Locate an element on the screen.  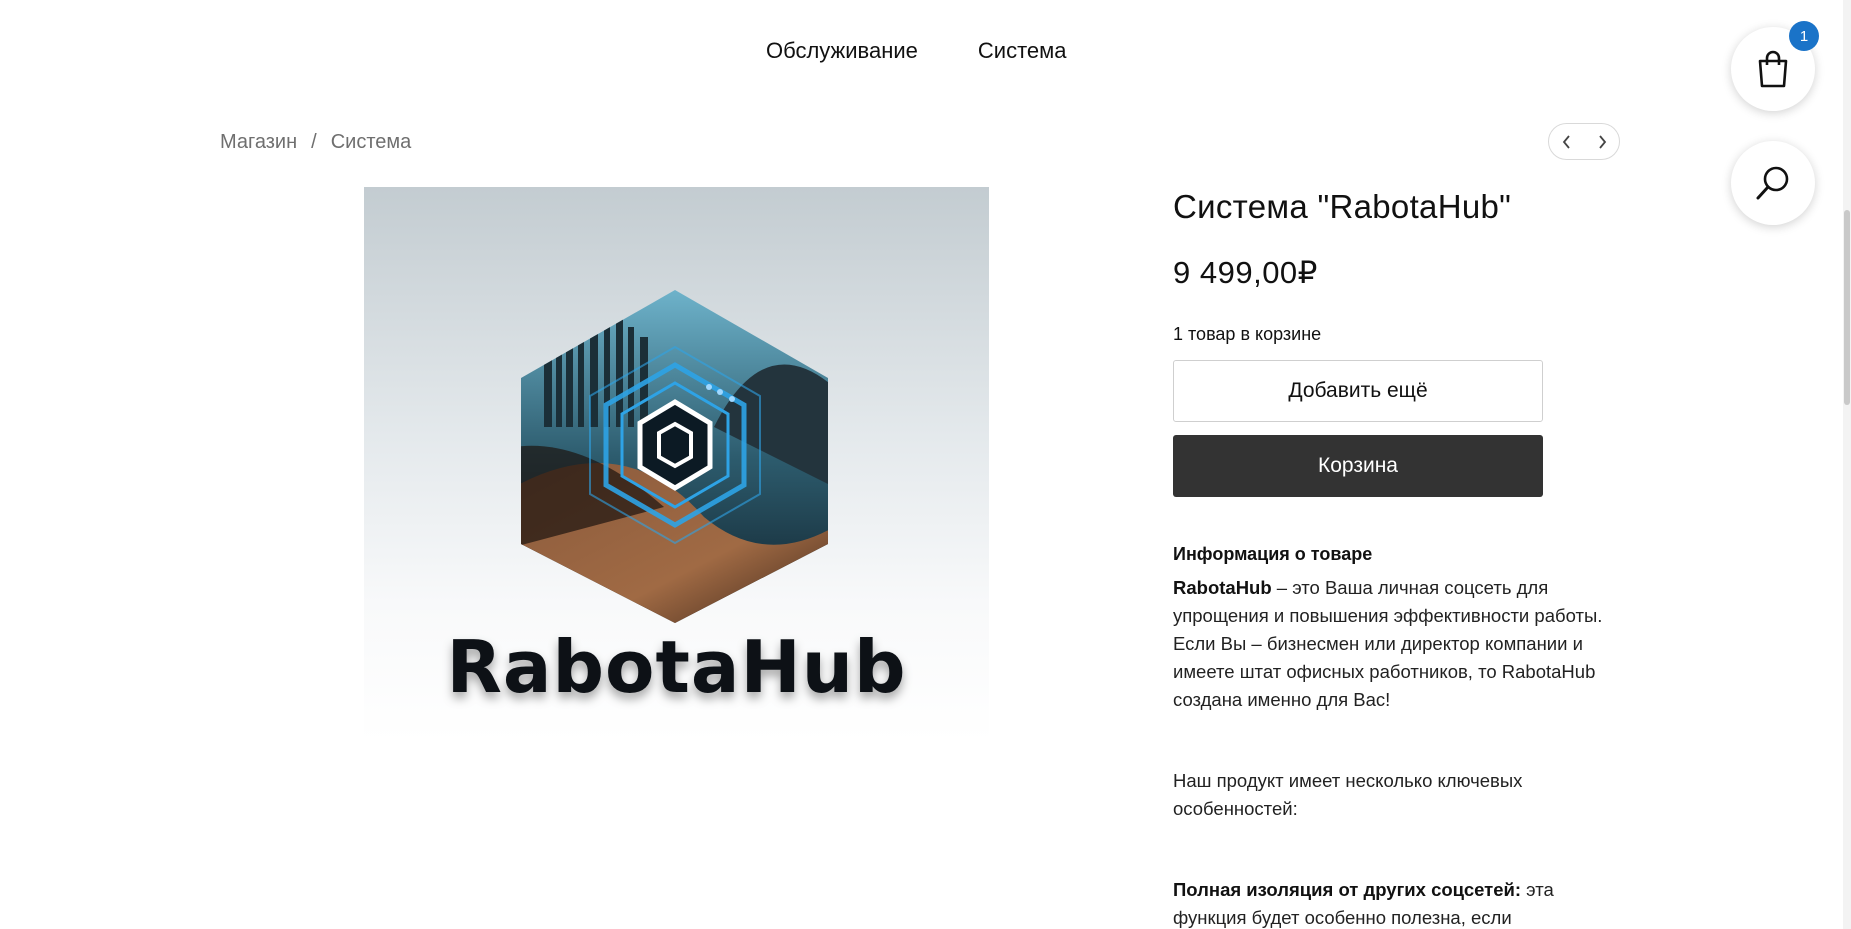
shopping-bag-icon is located at coordinates (1773, 69).